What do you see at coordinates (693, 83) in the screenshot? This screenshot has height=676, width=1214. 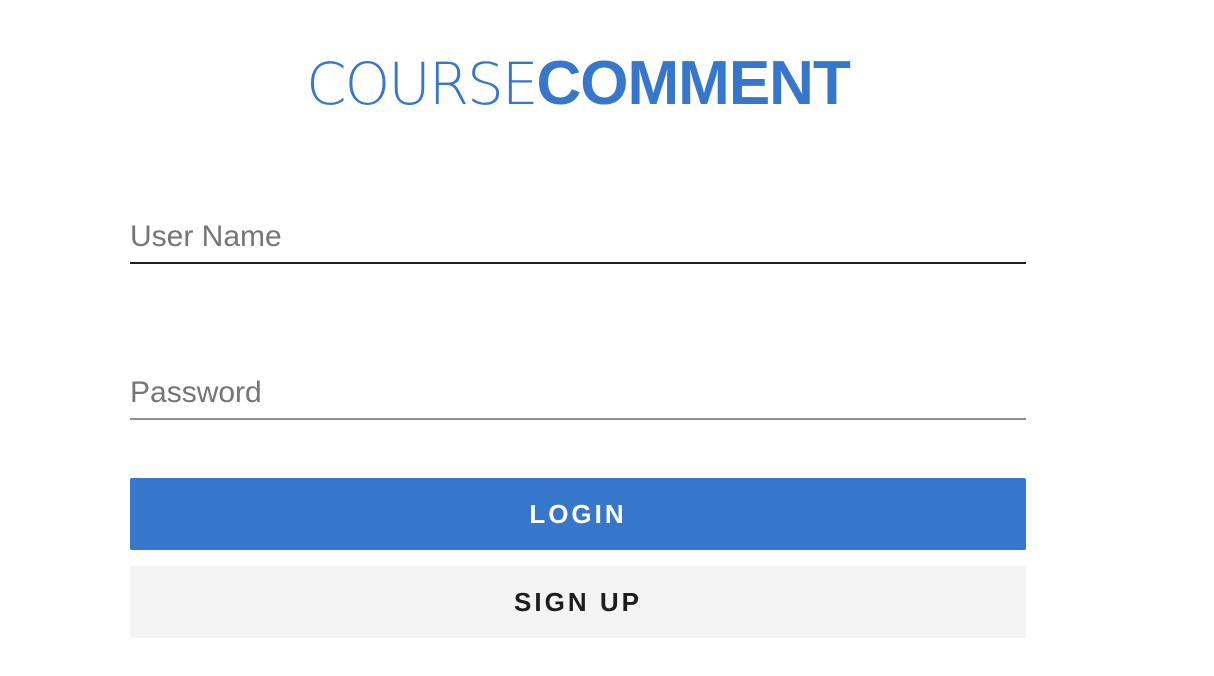 I see `logo-bold-text: COMMENT` at bounding box center [693, 83].